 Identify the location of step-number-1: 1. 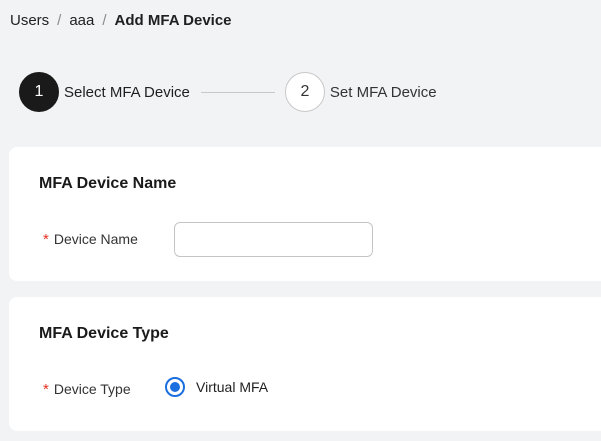
(39, 92).